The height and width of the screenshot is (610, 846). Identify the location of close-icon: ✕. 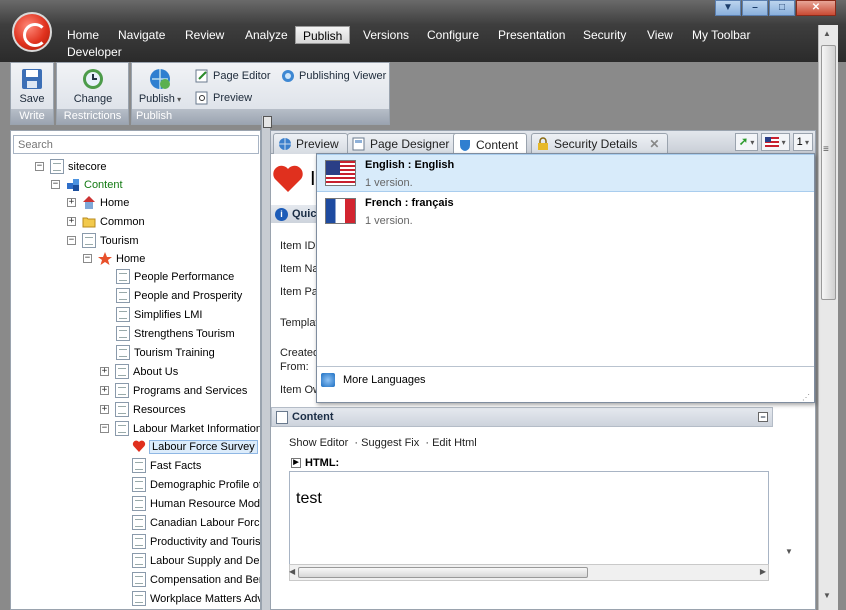
(816, 8).